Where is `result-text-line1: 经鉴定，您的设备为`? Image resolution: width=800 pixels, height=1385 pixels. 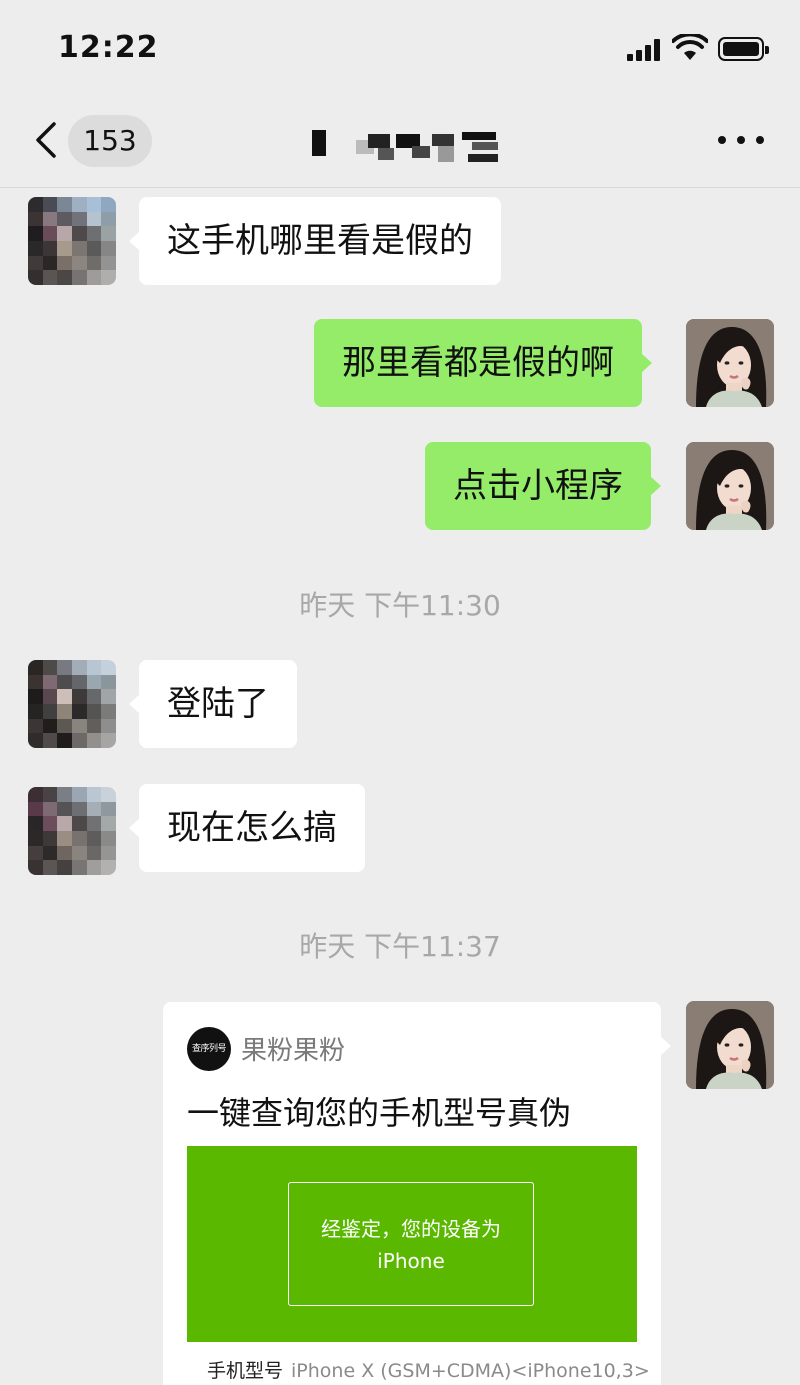 result-text-line1: 经鉴定，您的设备为 is located at coordinates (411, 1229).